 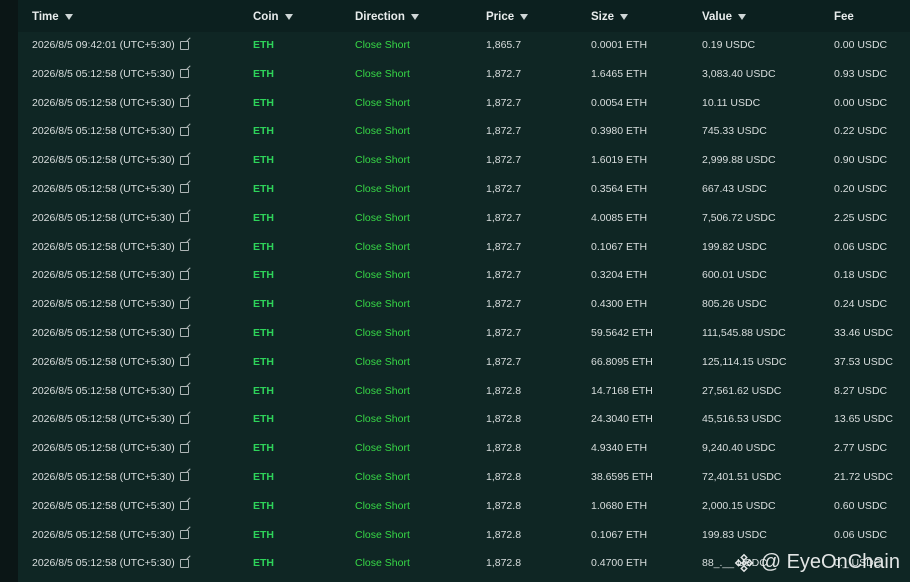 I want to click on size-cell: 1.0680 ETH, so click(x=619, y=505).